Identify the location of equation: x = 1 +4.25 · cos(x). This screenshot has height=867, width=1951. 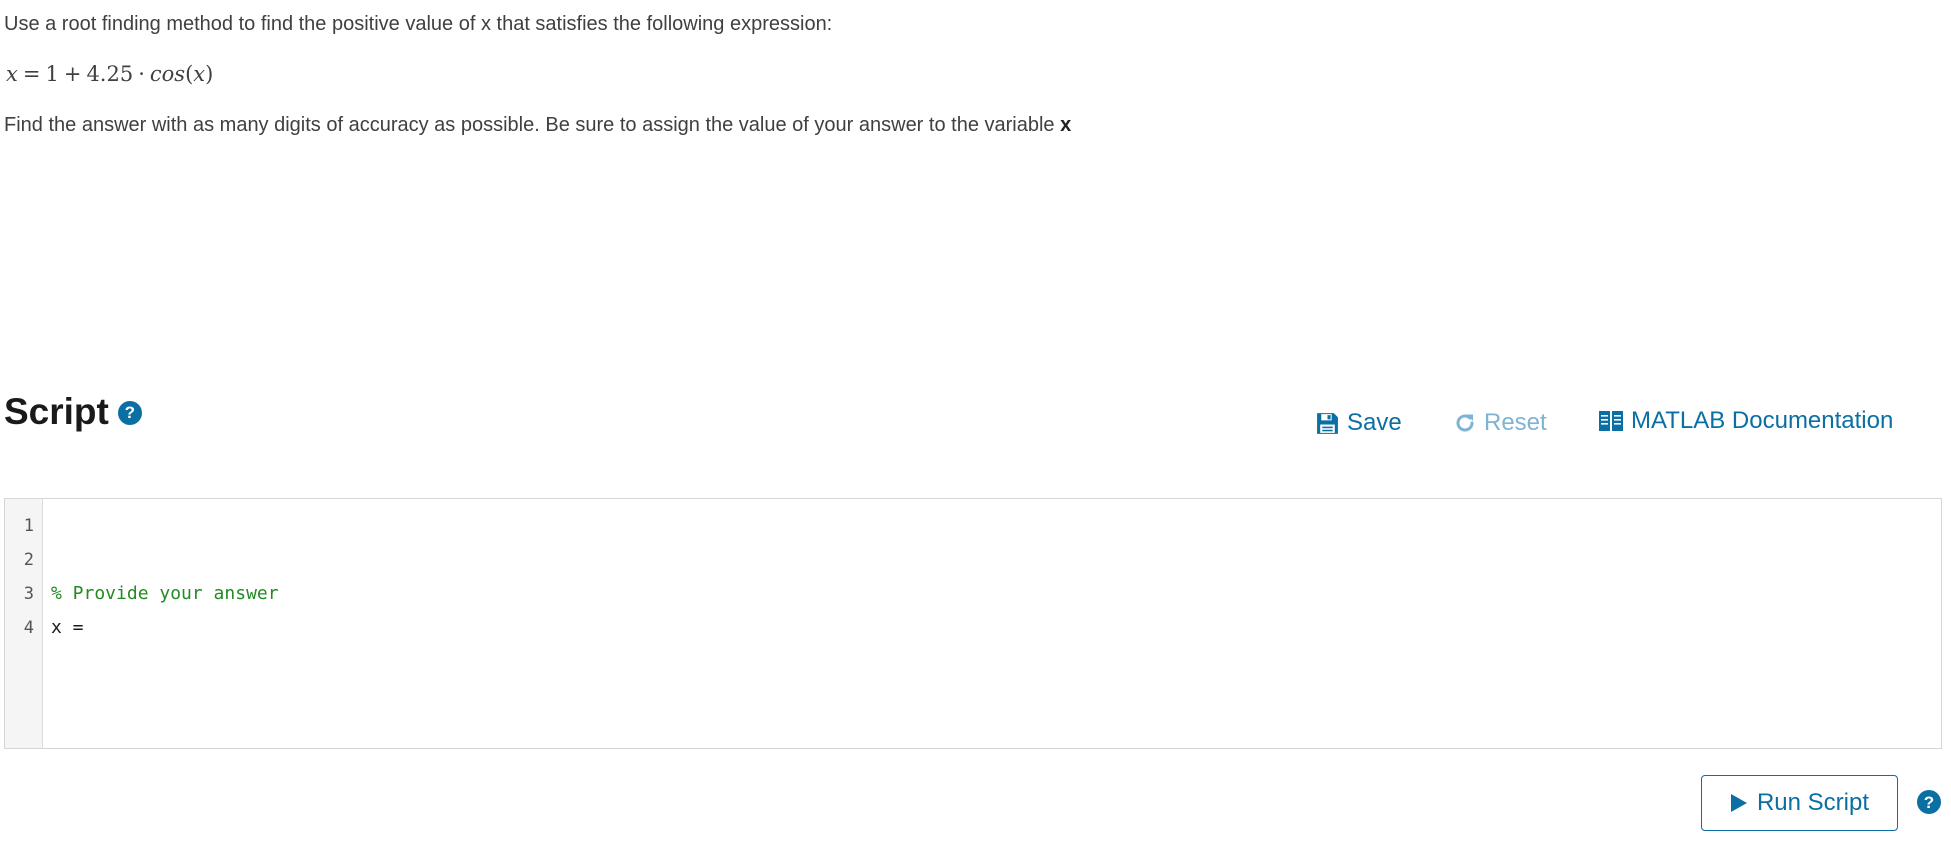
(109, 74).